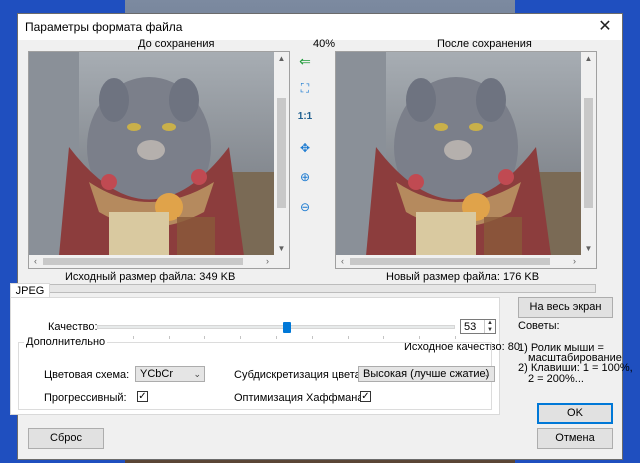  What do you see at coordinates (276, 327) in the screenshot?
I see `quality-slider-track` at bounding box center [276, 327].